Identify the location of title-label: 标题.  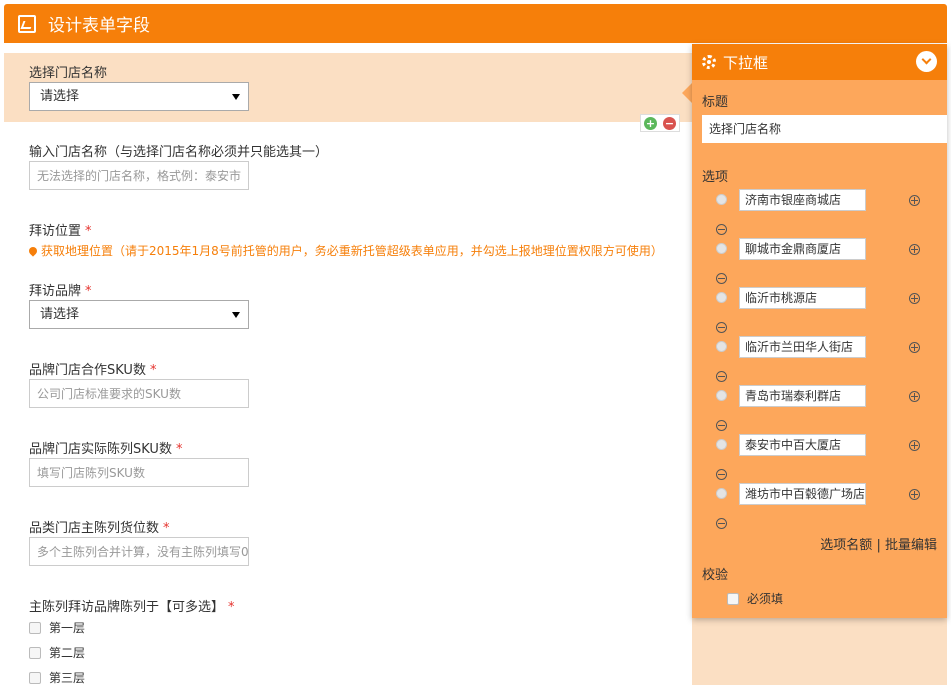
(715, 102).